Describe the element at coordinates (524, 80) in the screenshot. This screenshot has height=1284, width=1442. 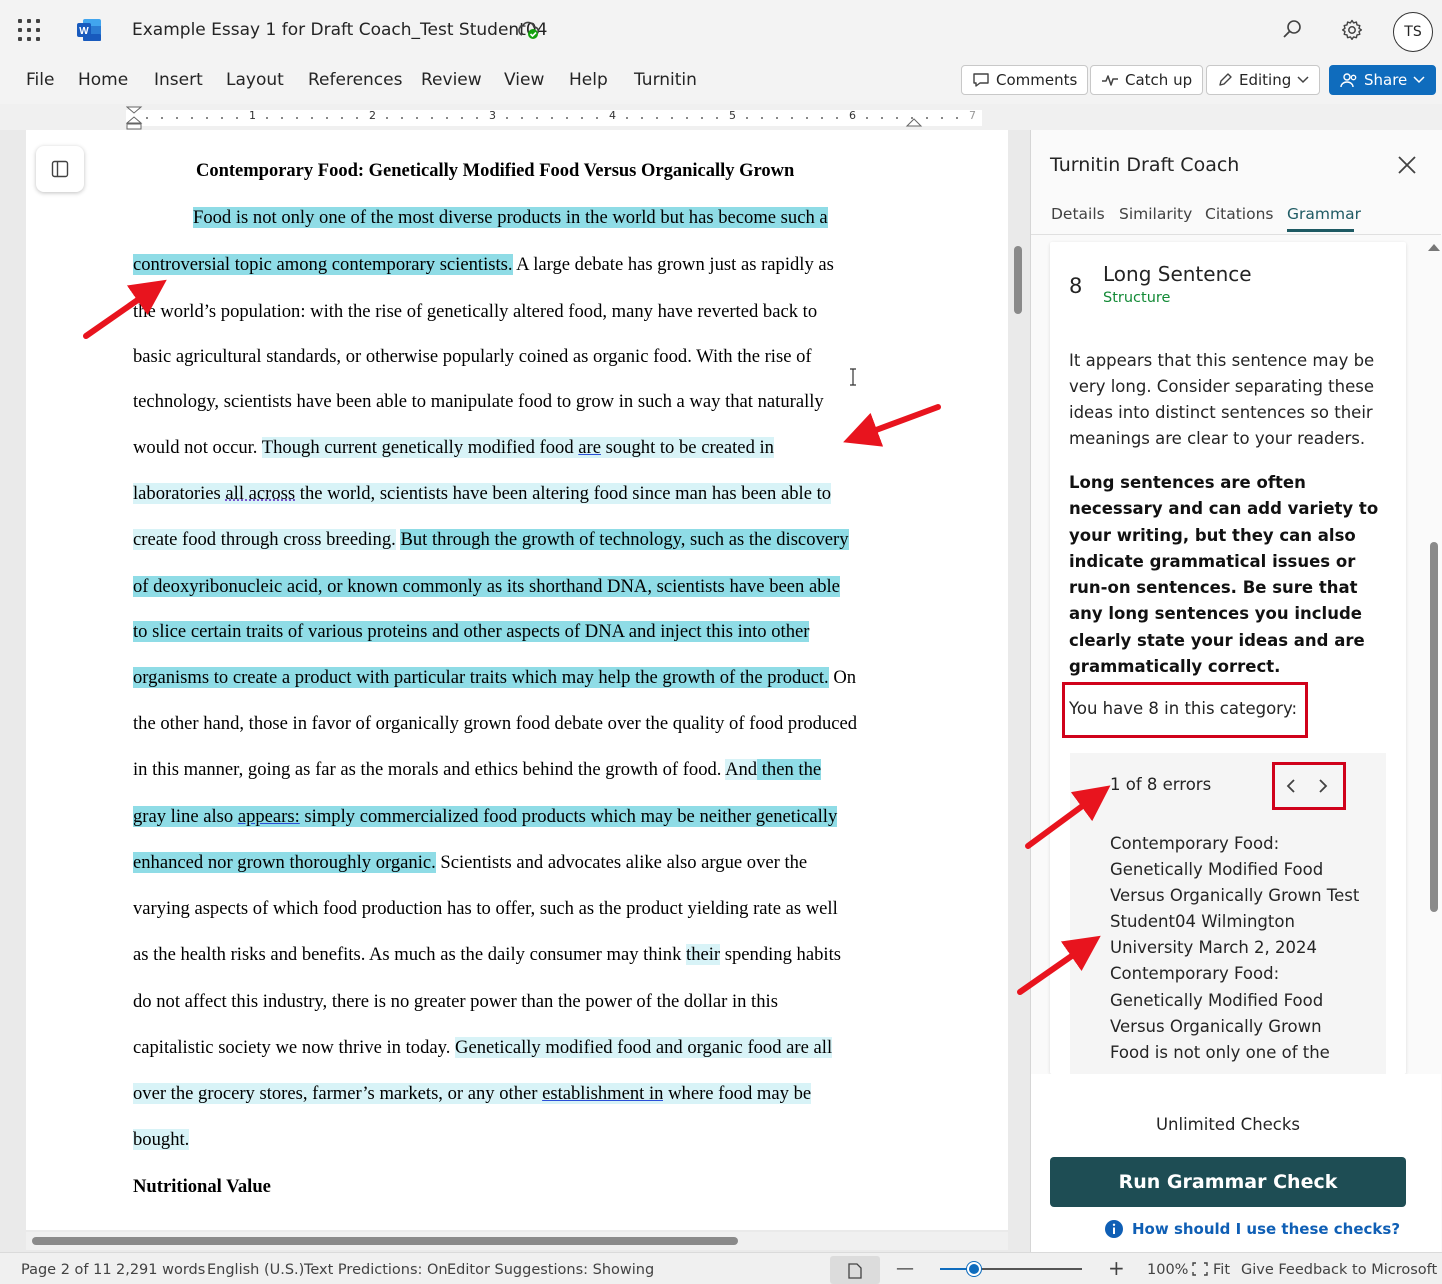
I see `menu-view: View` at that location.